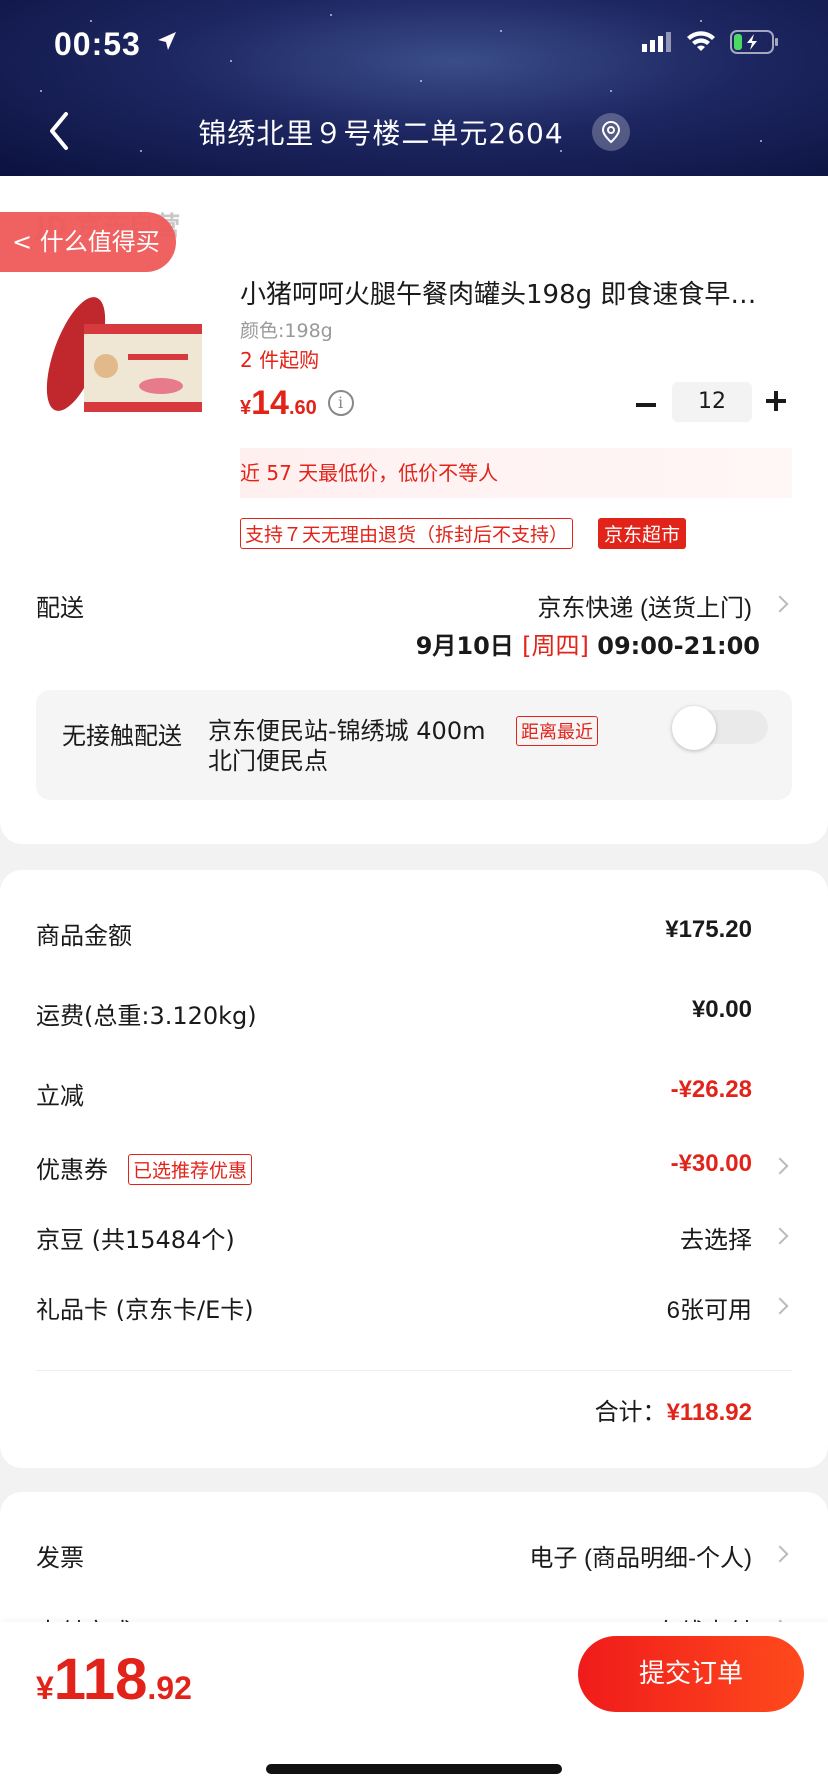 The height and width of the screenshot is (1792, 828). What do you see at coordinates (122, 736) in the screenshot?
I see `contactless-label: 无接触配送` at bounding box center [122, 736].